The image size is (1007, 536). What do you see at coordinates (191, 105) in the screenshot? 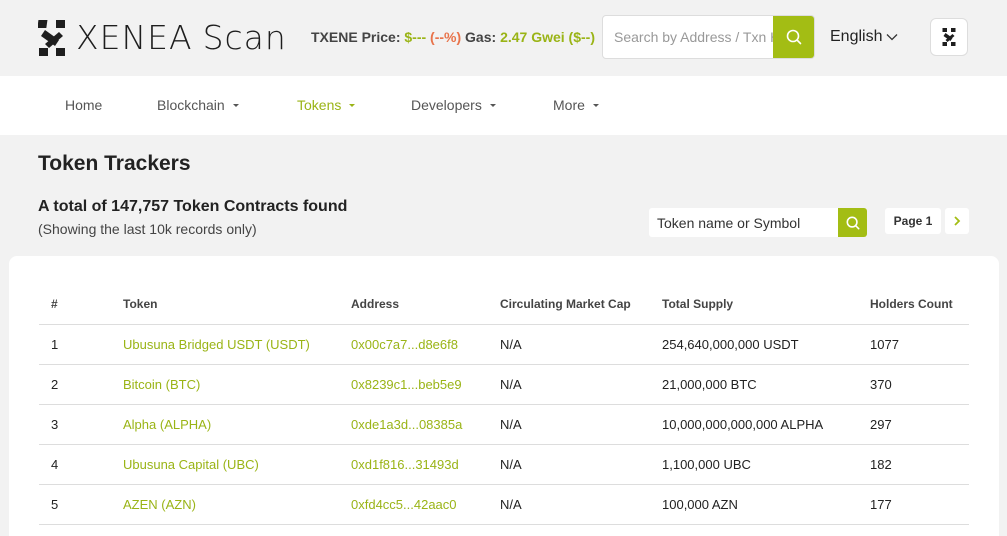
I see `nav-blockchain-label: Blockchain` at bounding box center [191, 105].